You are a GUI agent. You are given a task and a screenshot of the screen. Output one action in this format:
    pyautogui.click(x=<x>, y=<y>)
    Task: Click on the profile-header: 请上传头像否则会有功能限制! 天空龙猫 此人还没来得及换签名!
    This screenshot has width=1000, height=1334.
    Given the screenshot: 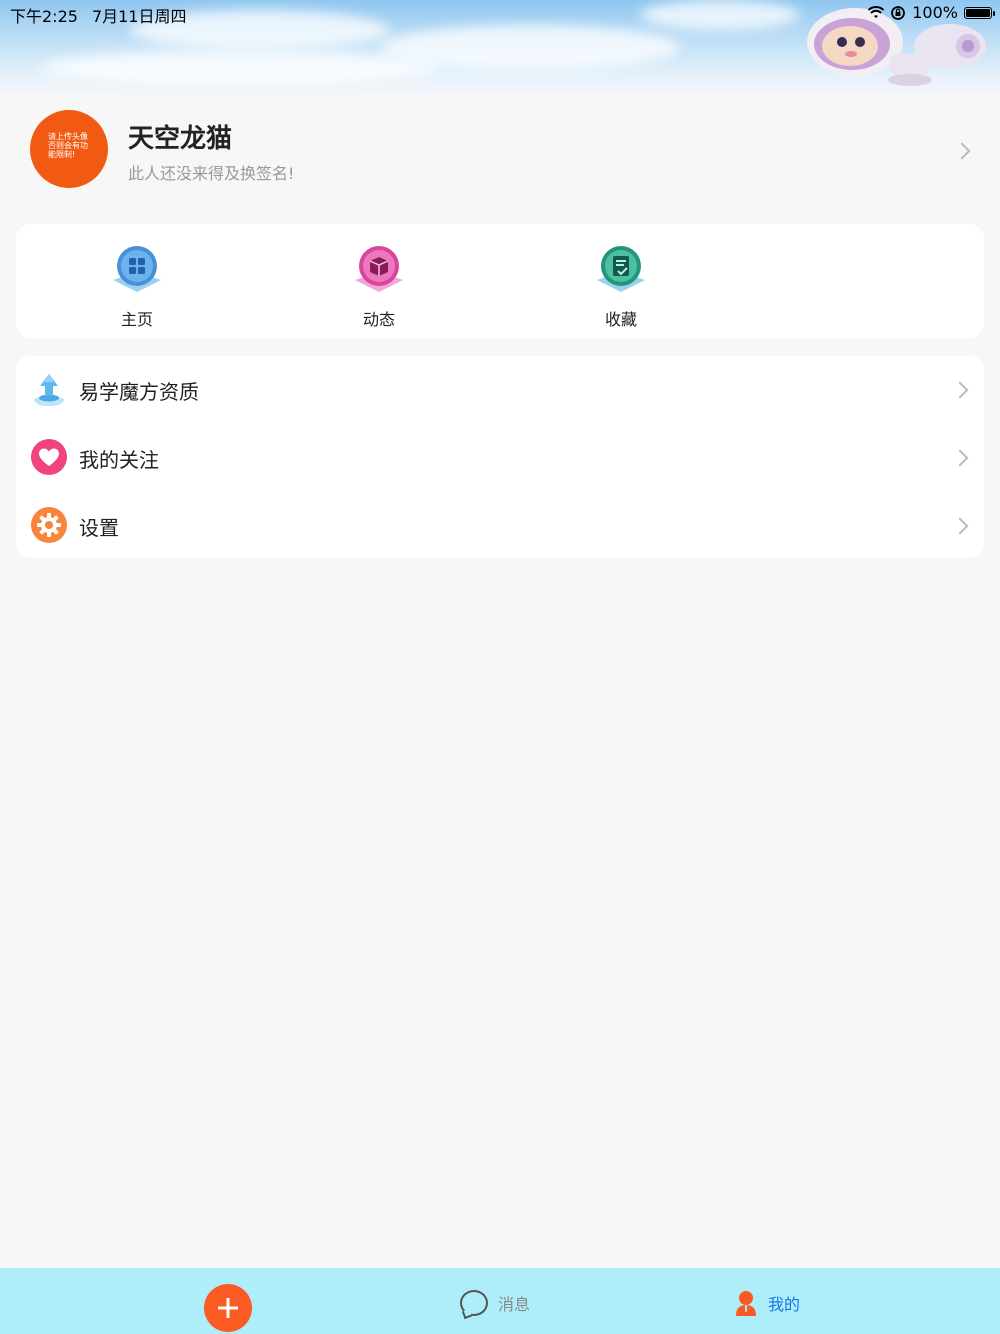 What is the action you would take?
    pyautogui.click(x=505, y=150)
    